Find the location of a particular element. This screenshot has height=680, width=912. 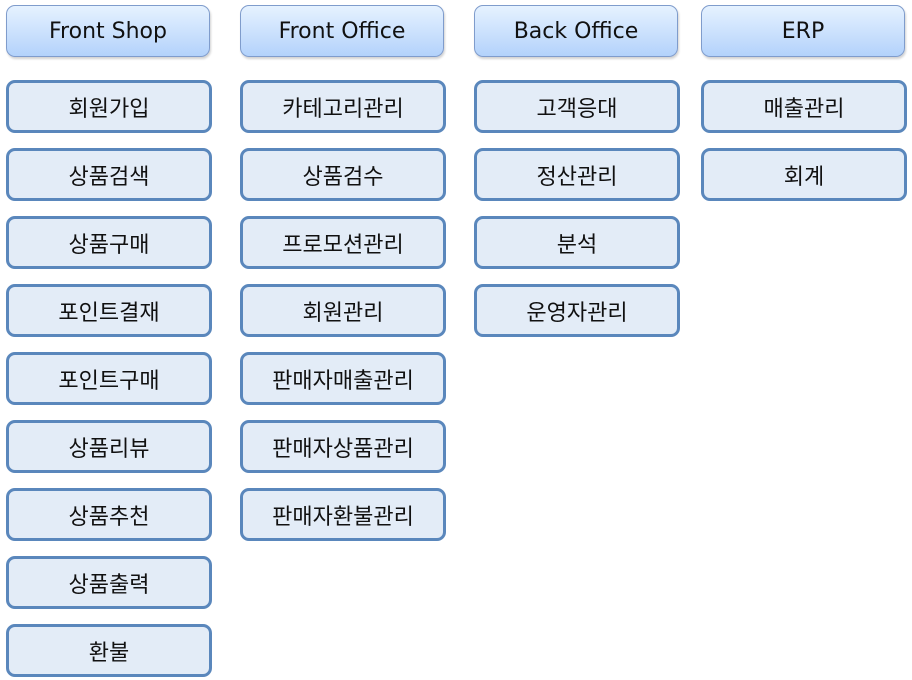

menu-item-box: 매출관리 is located at coordinates (804, 106).